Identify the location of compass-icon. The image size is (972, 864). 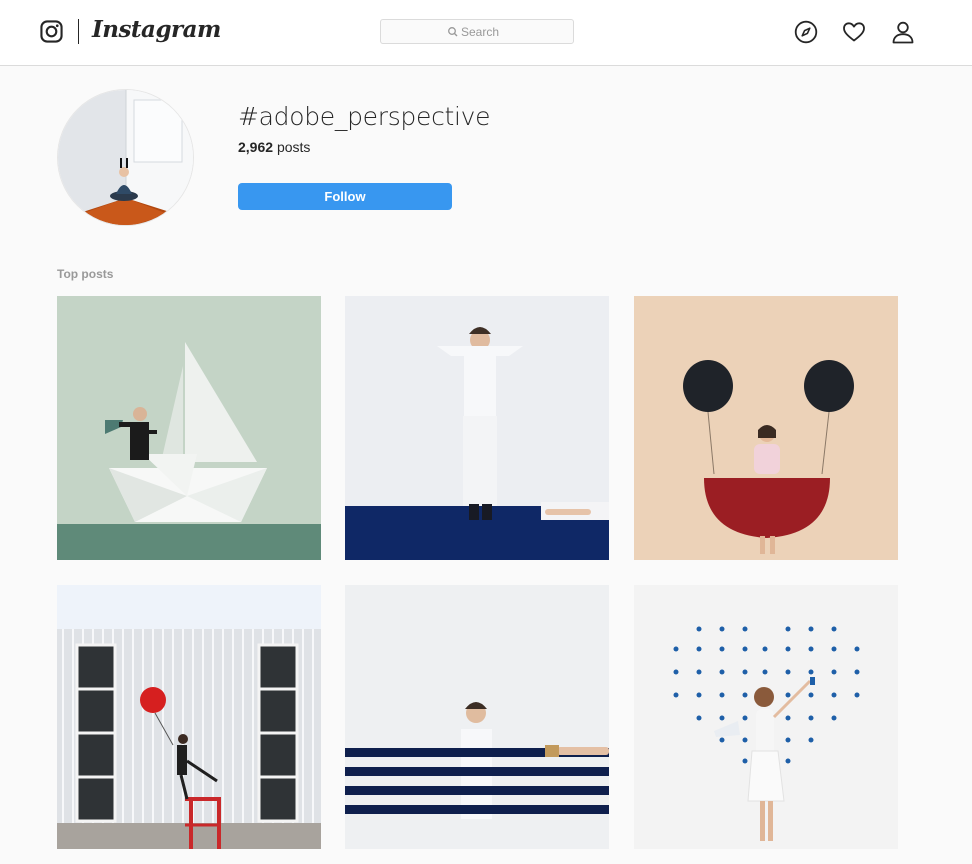
(806, 32).